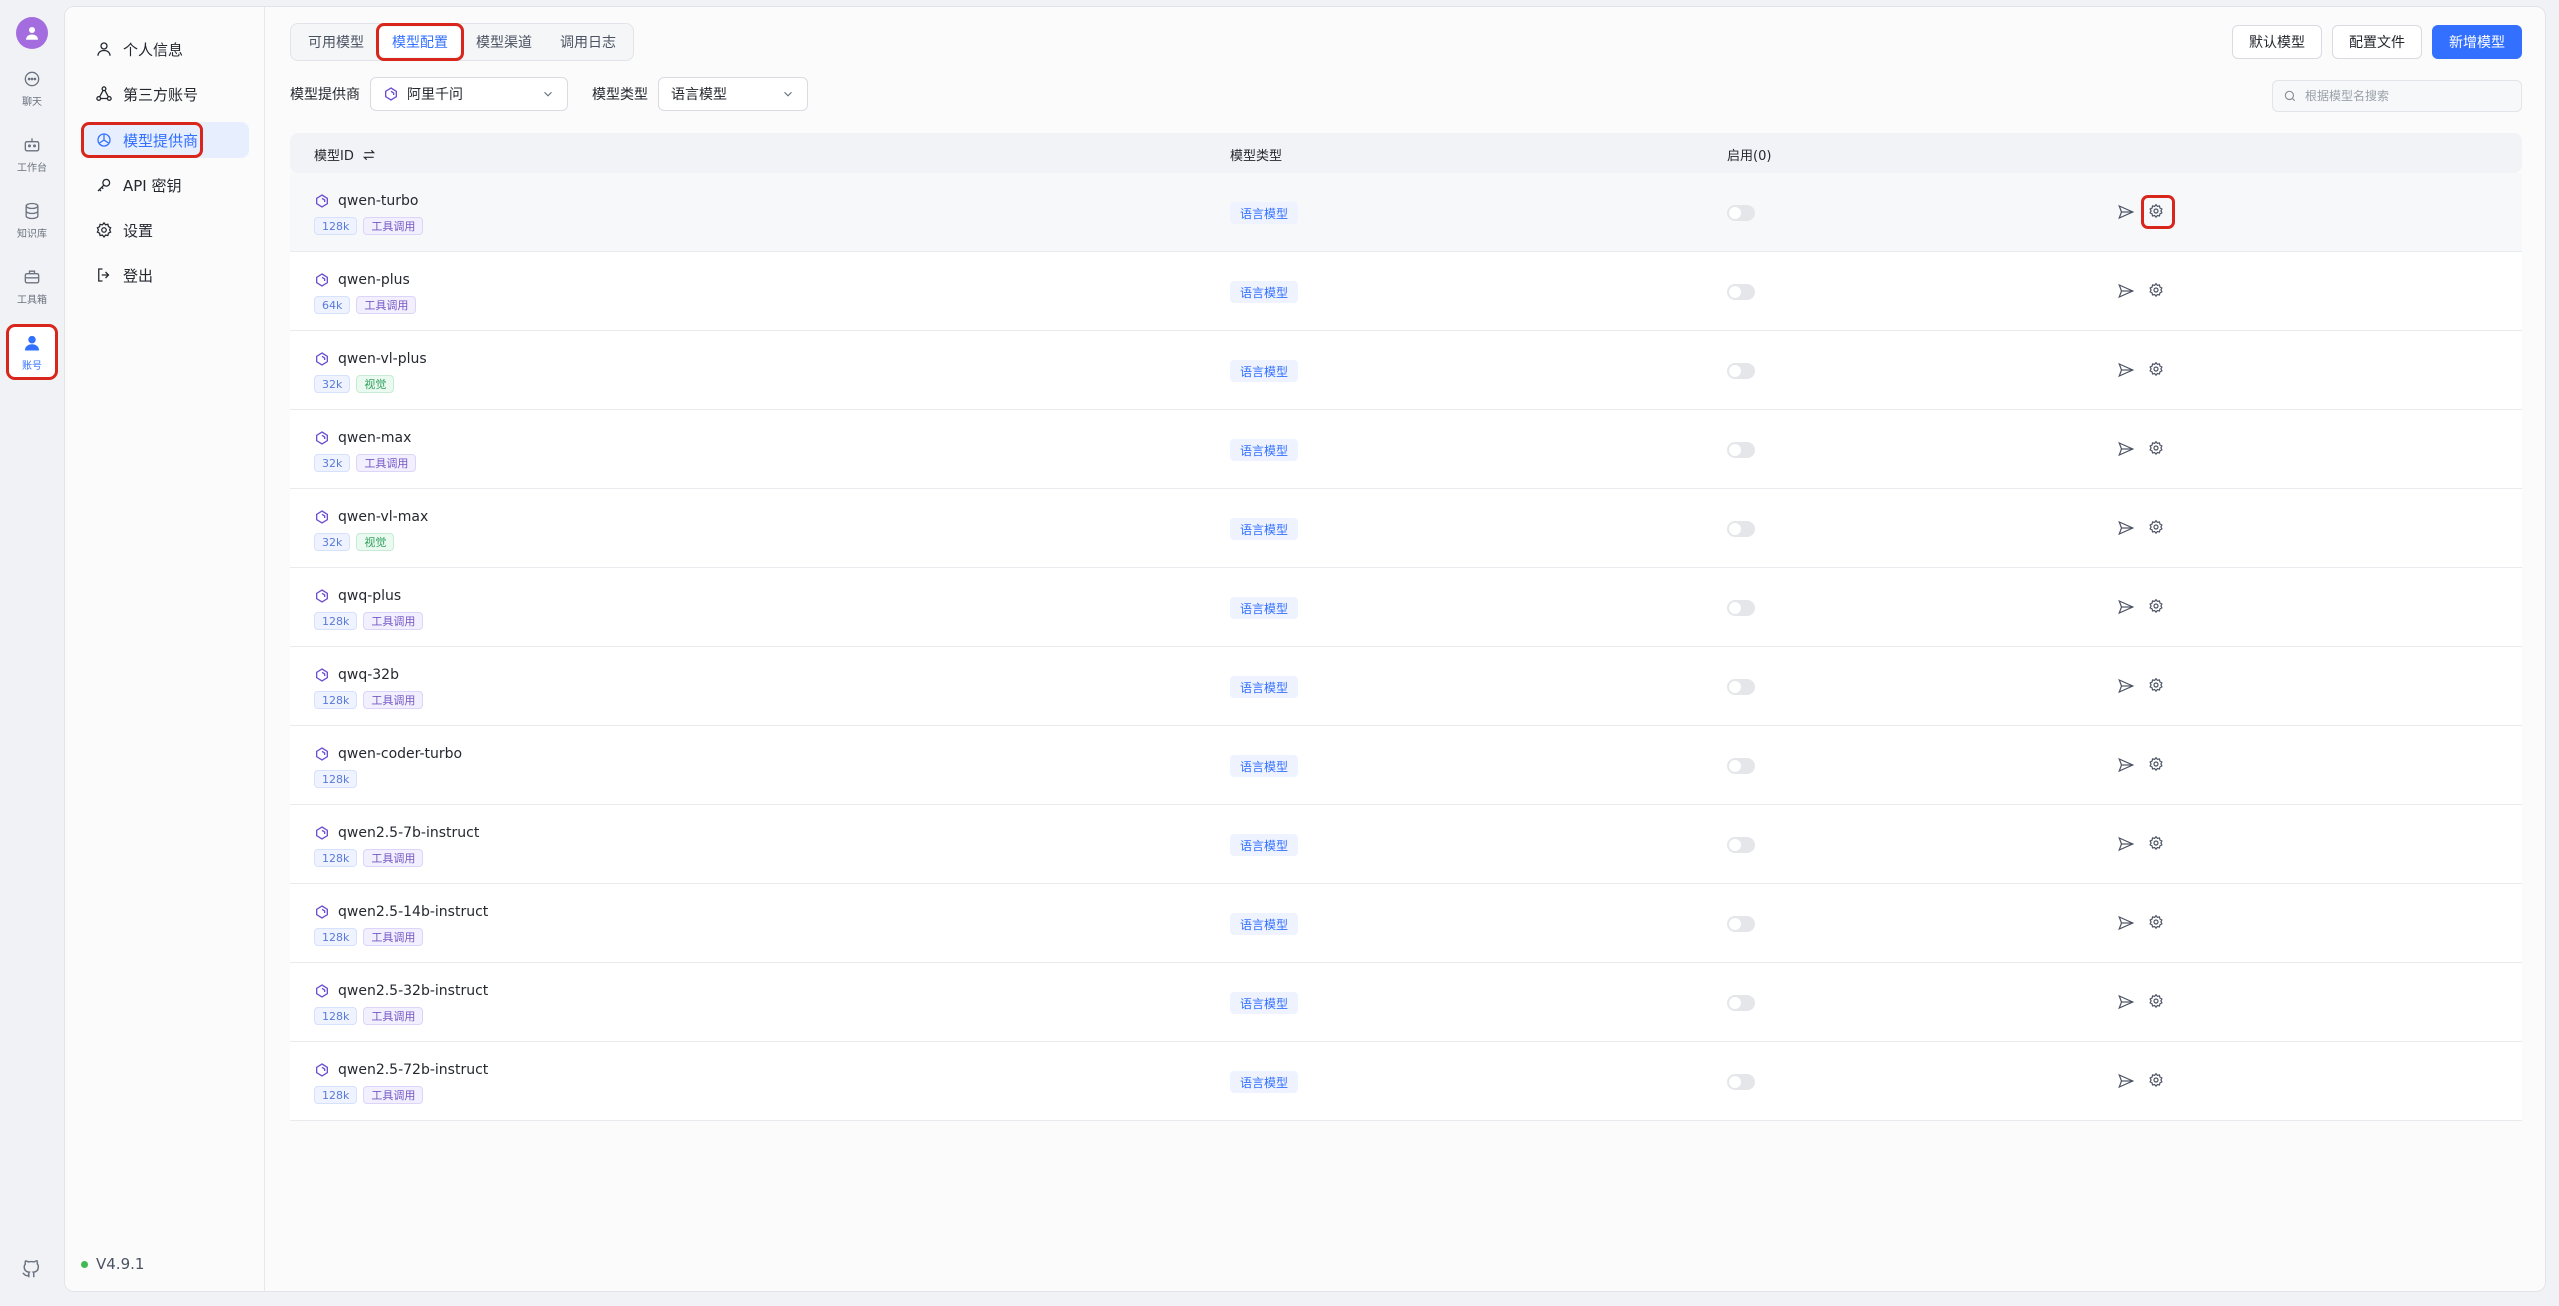 This screenshot has width=2559, height=1306. What do you see at coordinates (165, 230) in the screenshot?
I see `subnav-item-settings: 设置` at bounding box center [165, 230].